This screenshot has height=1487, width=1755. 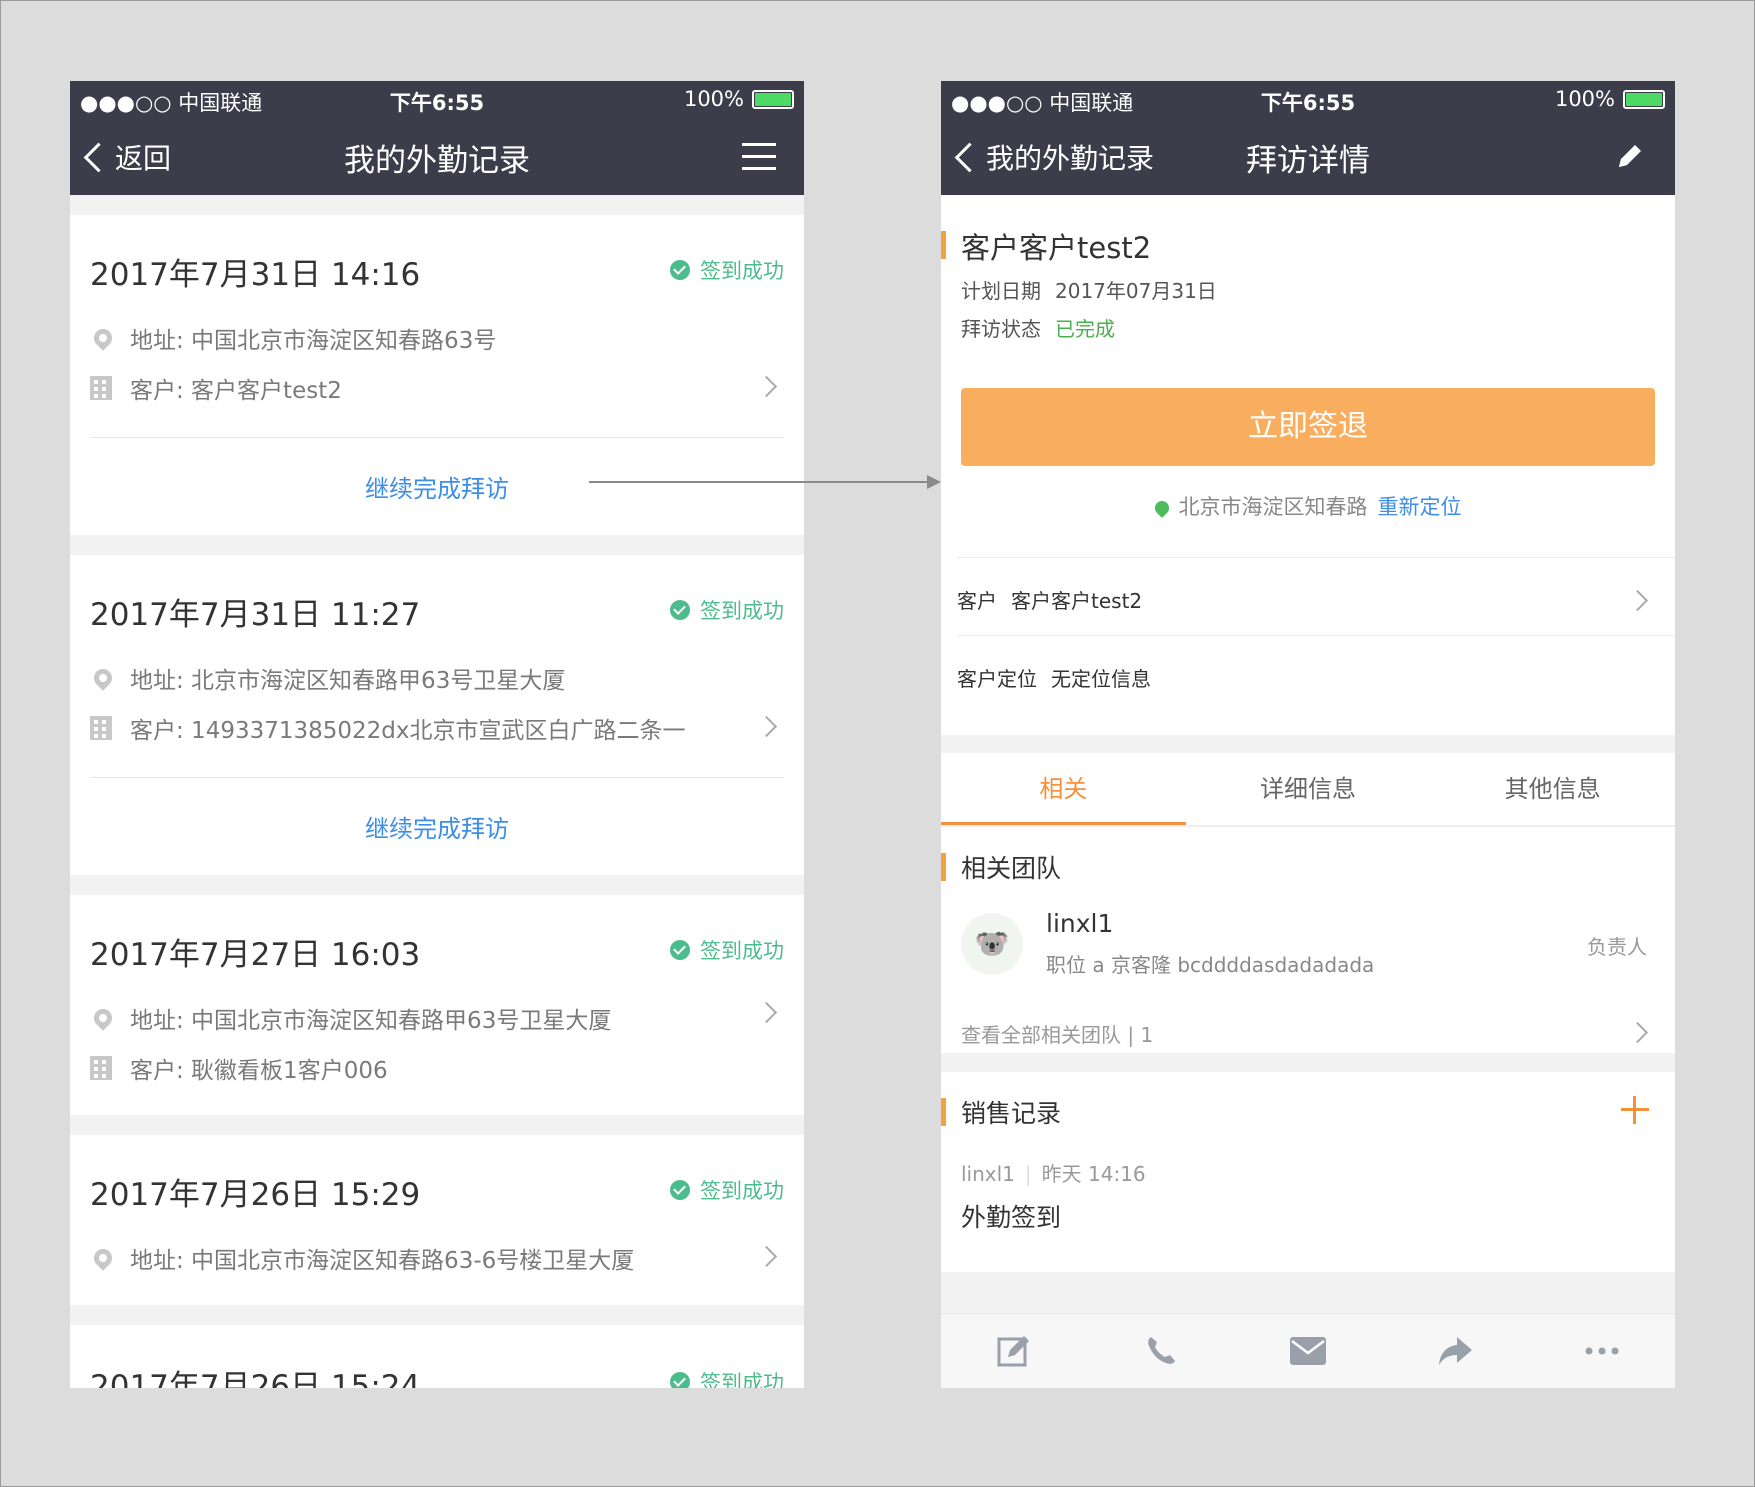 I want to click on customer-row: 客户: 客户客户test2, so click(x=216, y=388).